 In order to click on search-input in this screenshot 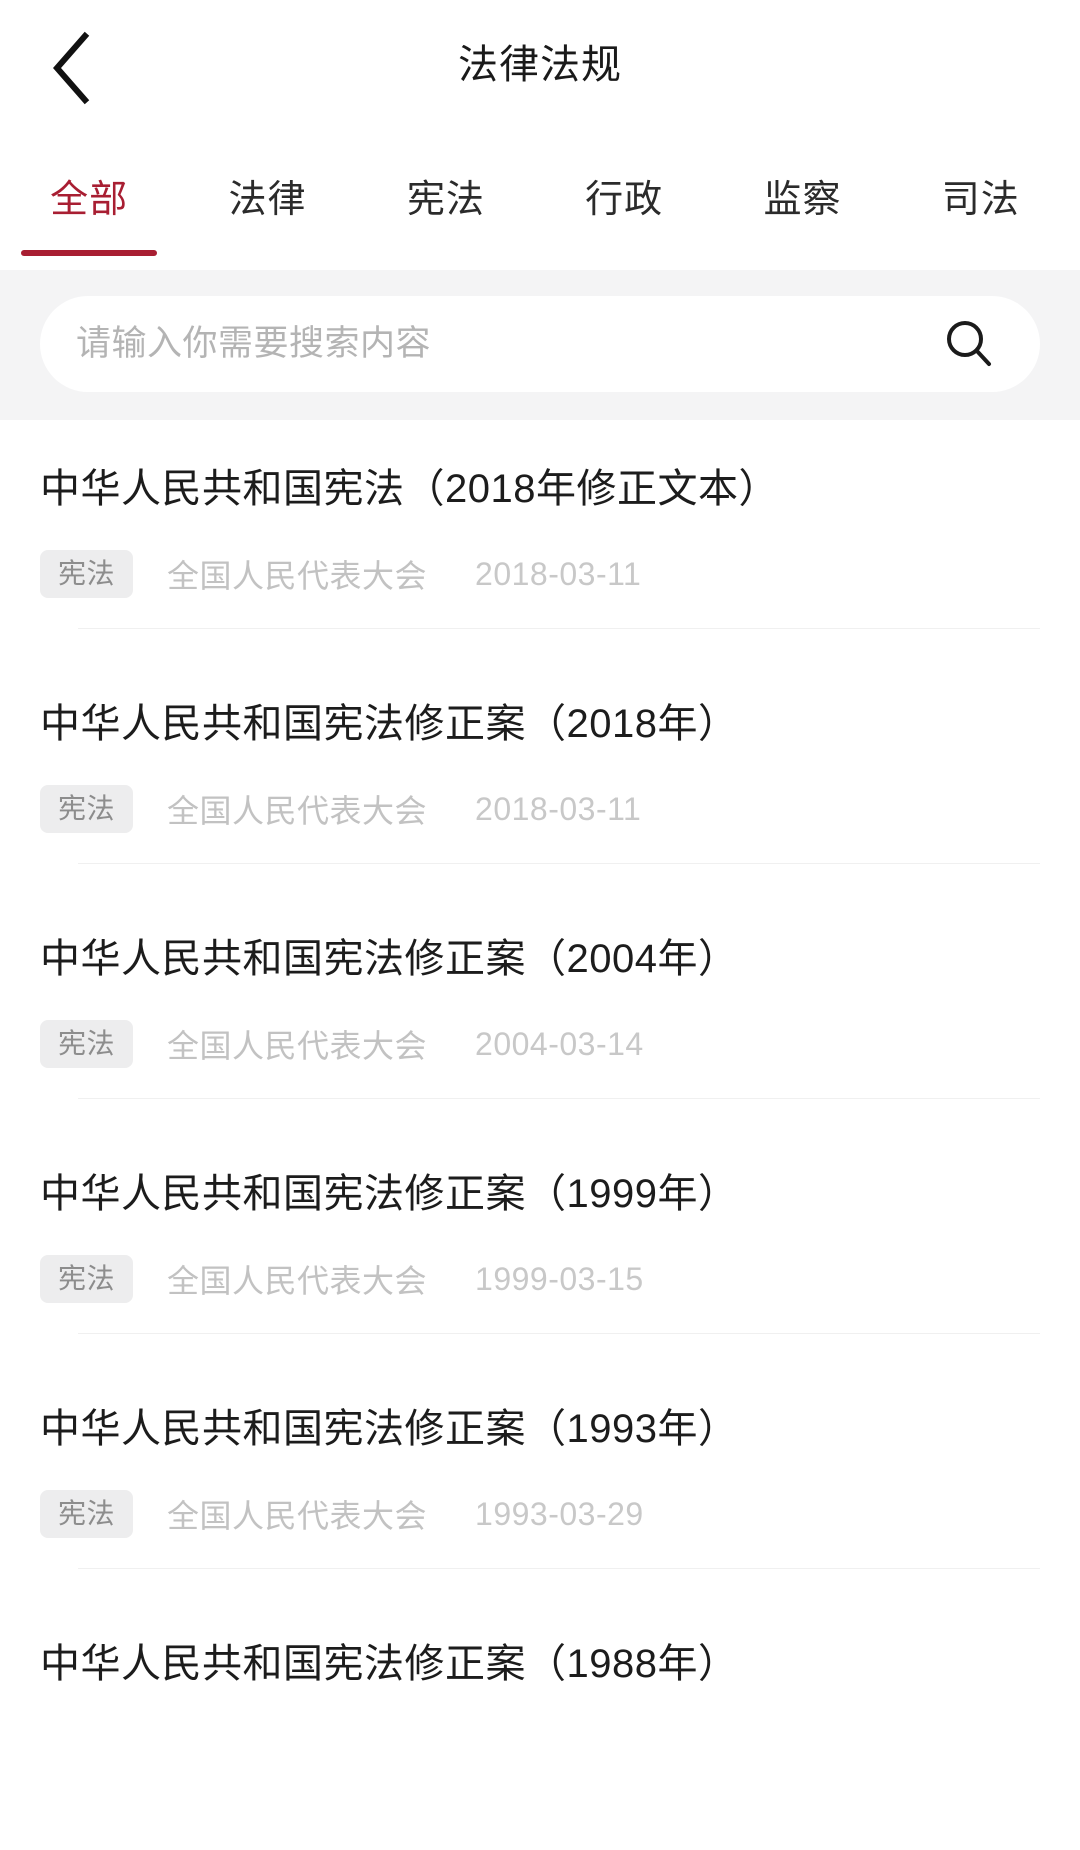, I will do `click(507, 344)`.